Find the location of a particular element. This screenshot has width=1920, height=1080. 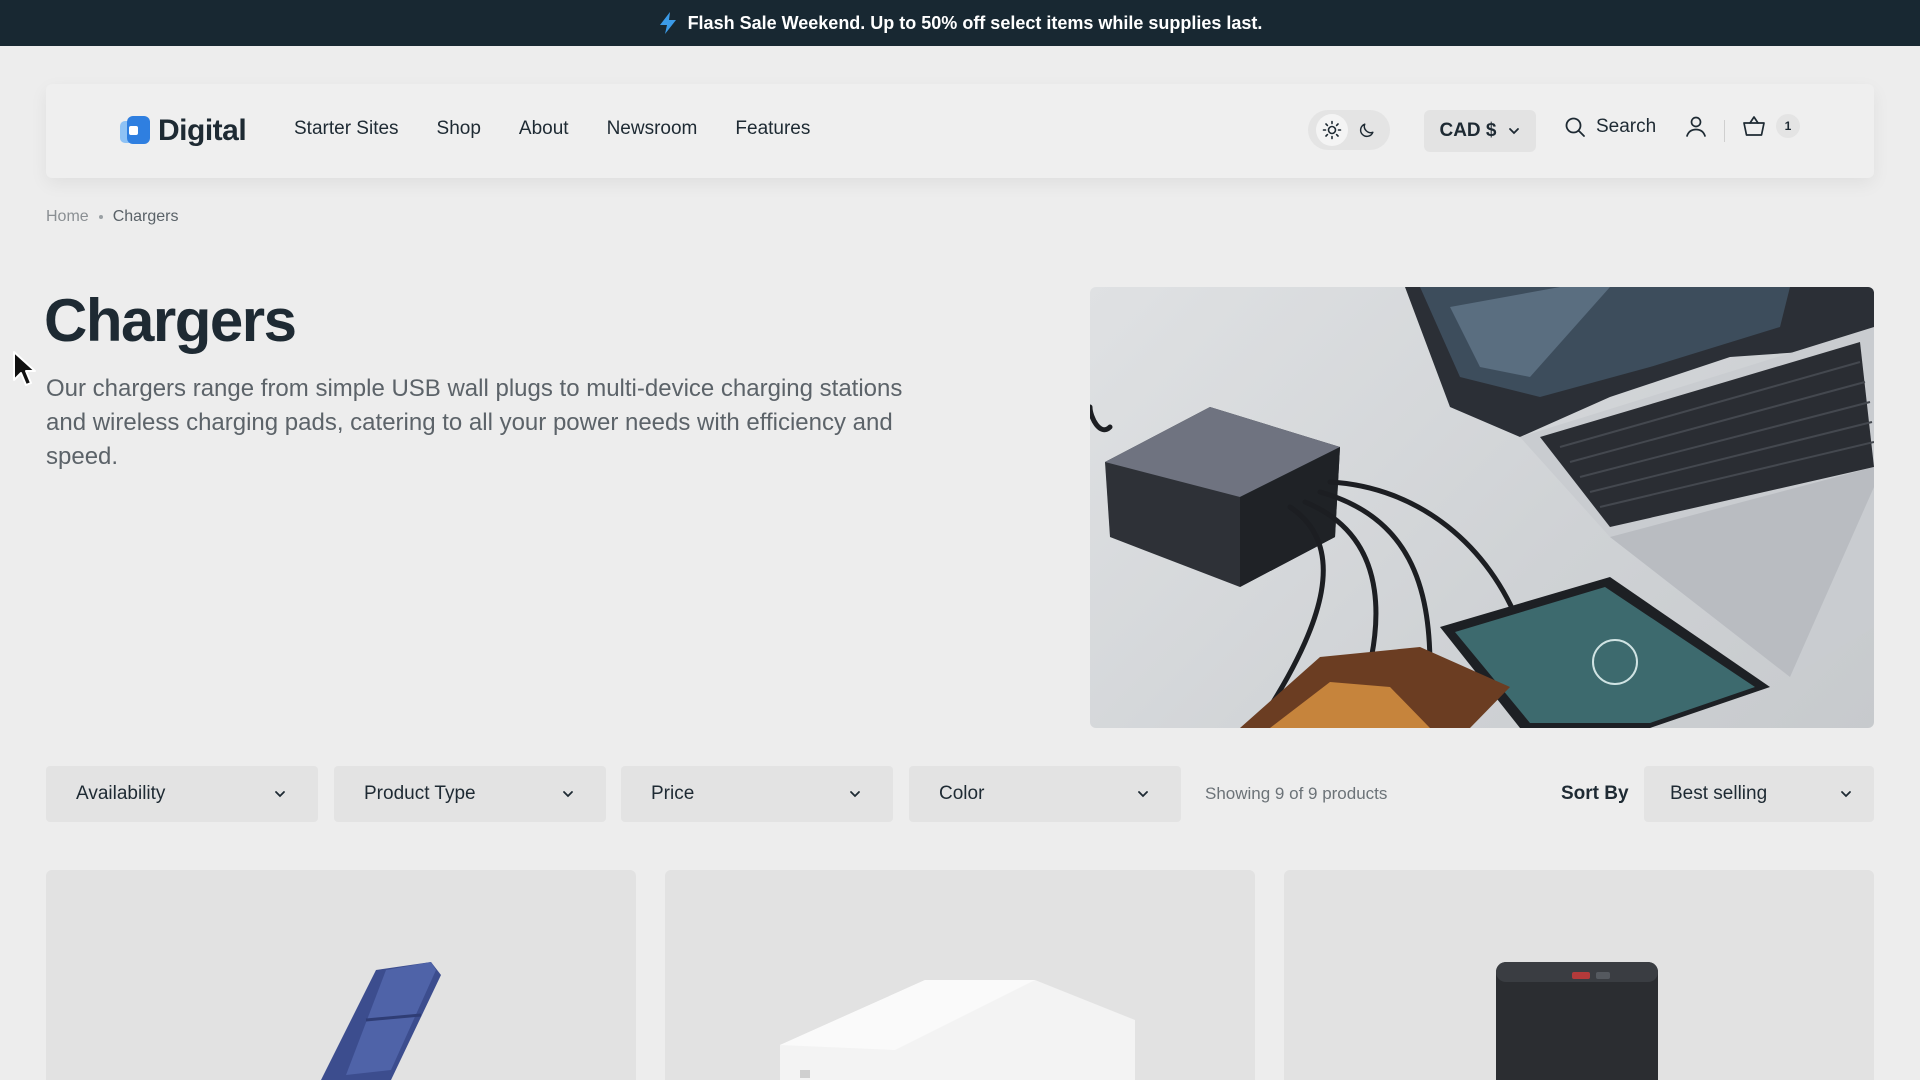

search-label: Search is located at coordinates (1626, 126).